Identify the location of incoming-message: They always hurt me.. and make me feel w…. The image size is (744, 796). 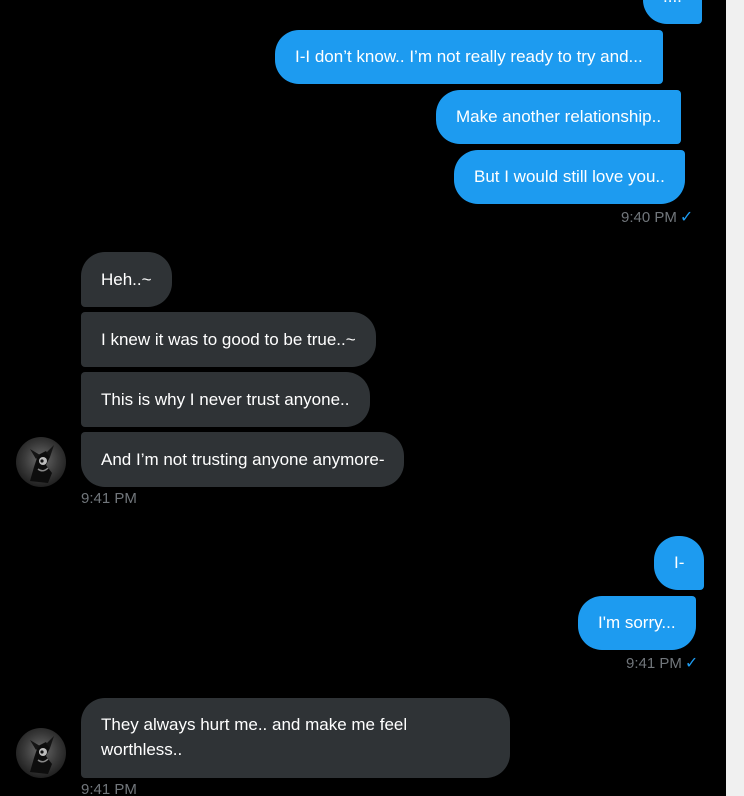
(295, 738).